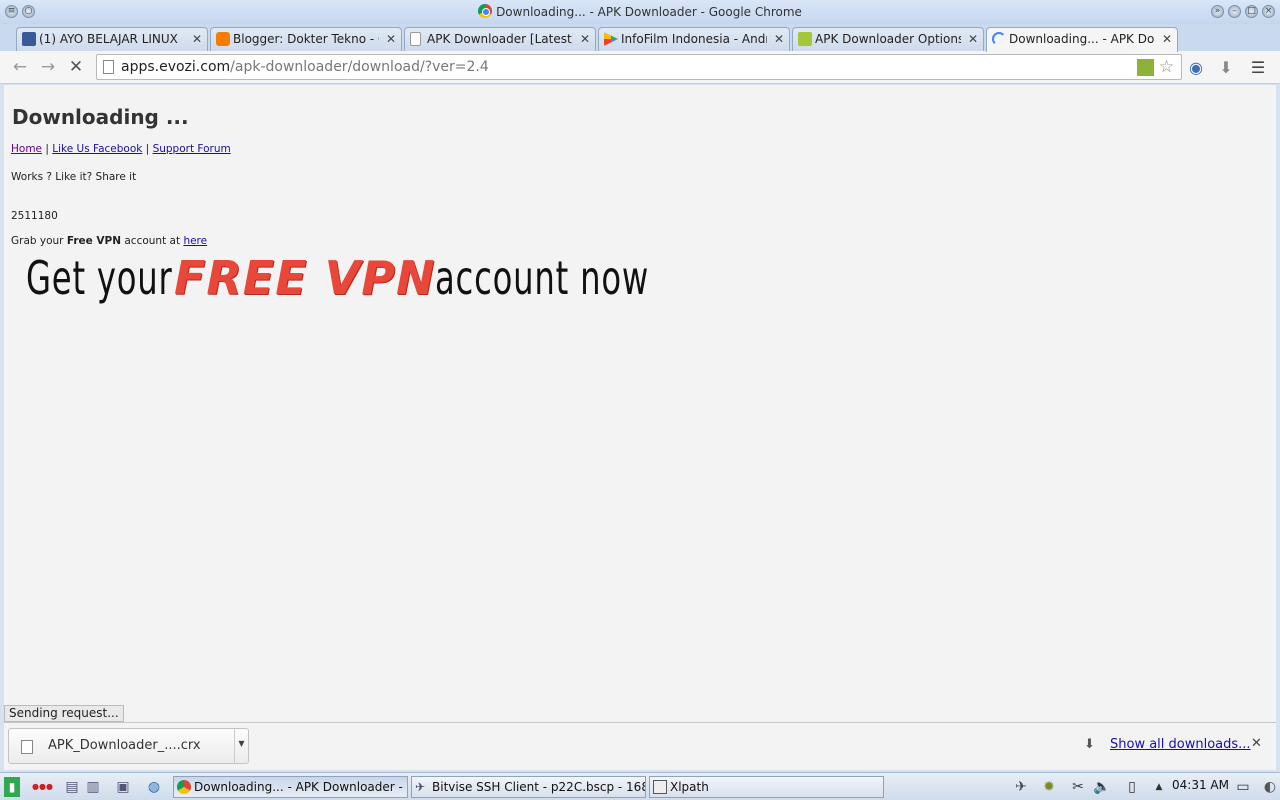 The width and height of the screenshot is (1280, 800). Describe the element at coordinates (152, 241) in the screenshot. I see `grab-middle: account at` at that location.